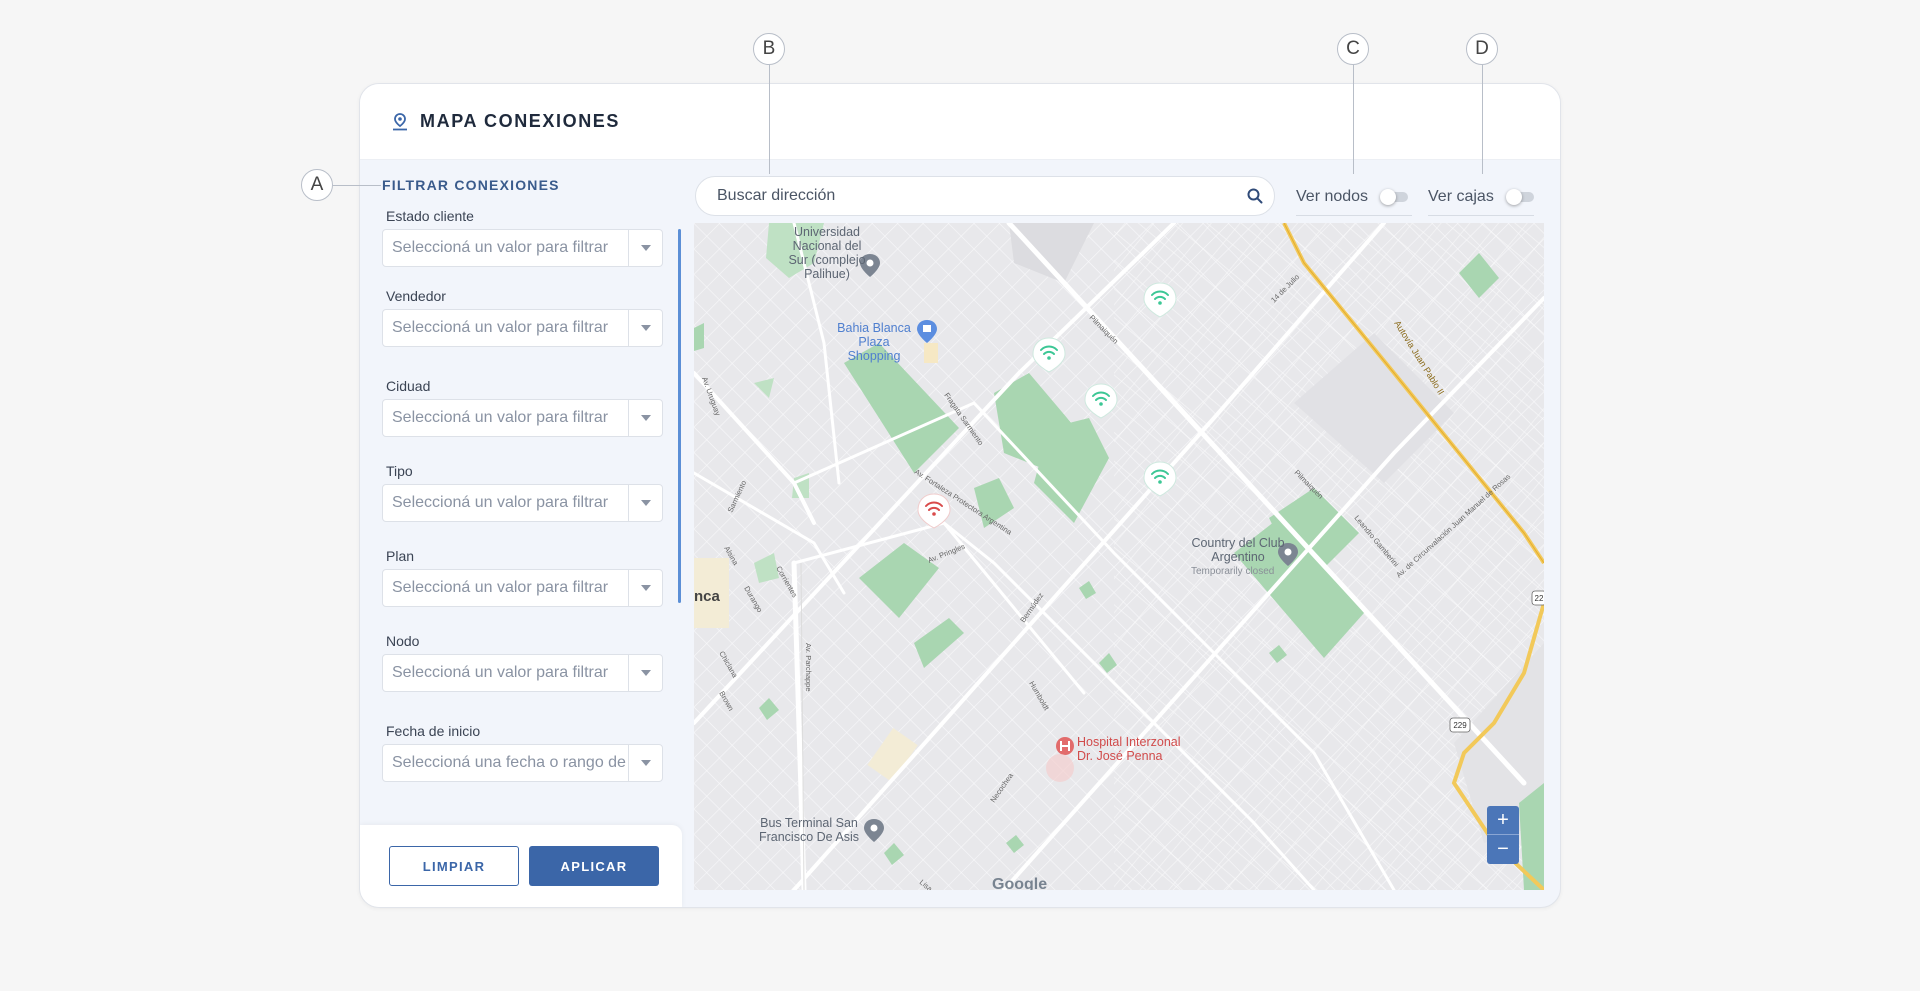  What do you see at coordinates (399, 471) in the screenshot?
I see `filter-label-type: Tipo` at bounding box center [399, 471].